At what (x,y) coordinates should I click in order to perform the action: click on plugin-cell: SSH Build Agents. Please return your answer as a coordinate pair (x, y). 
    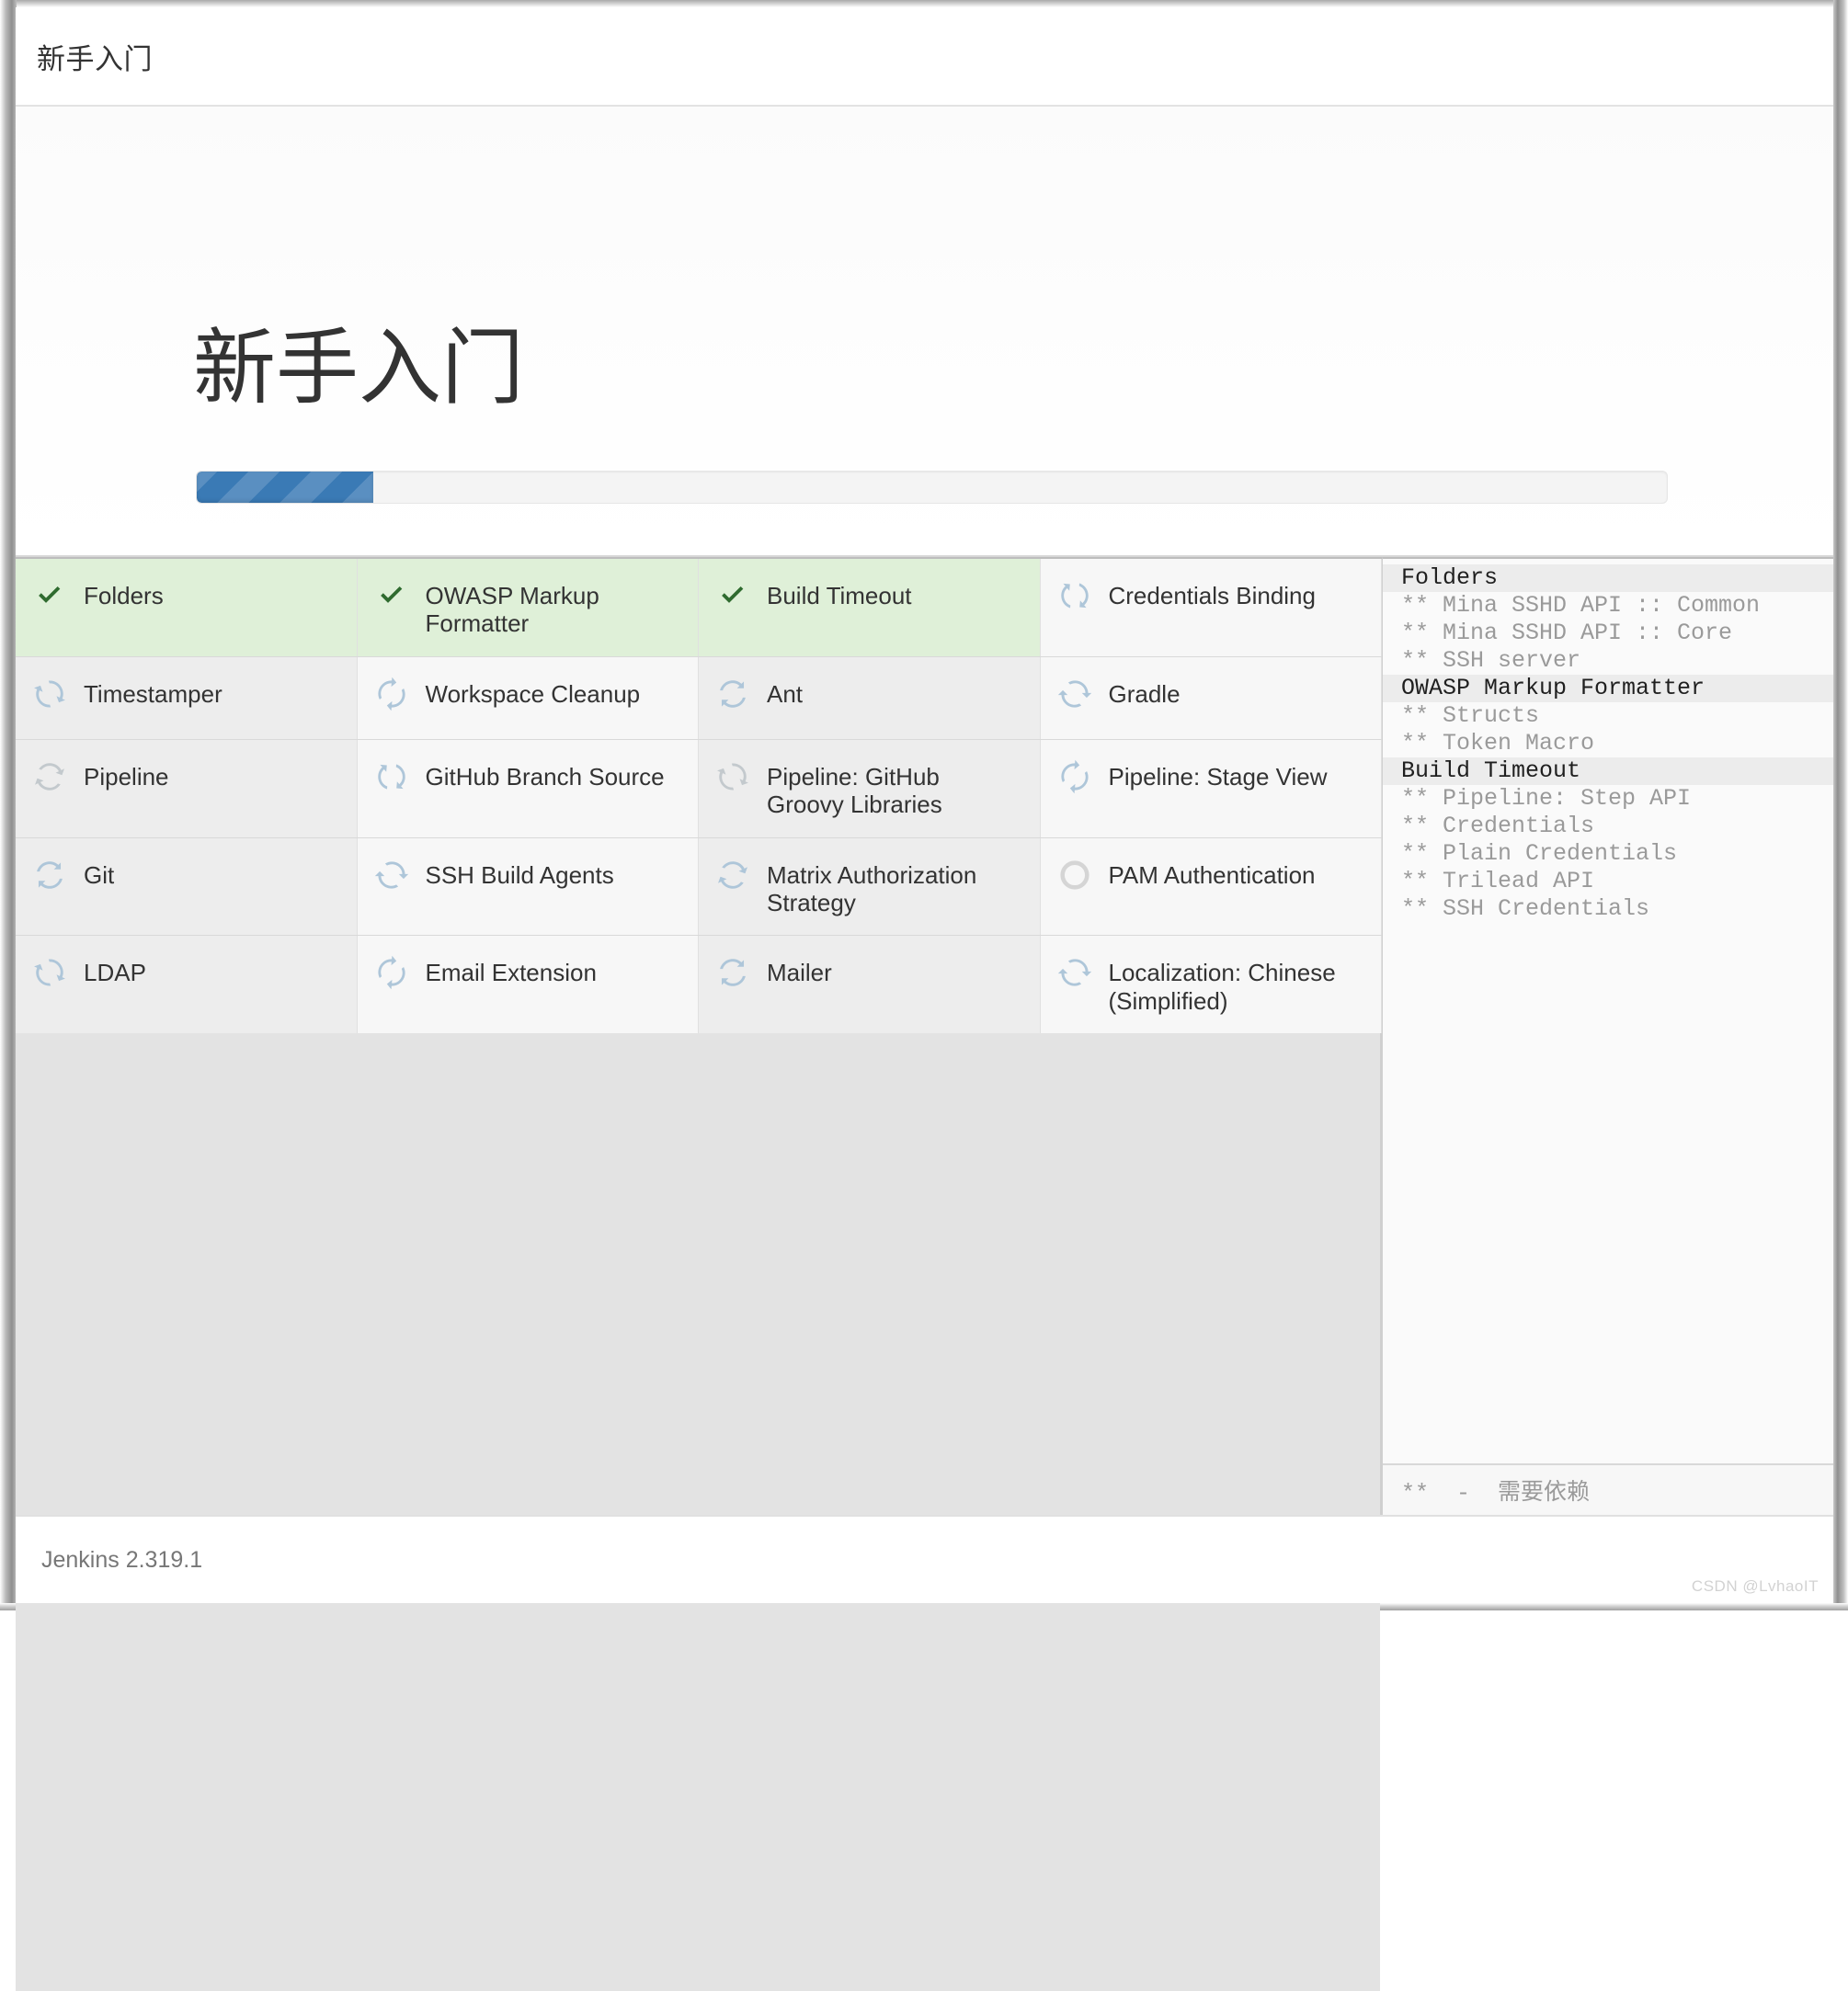
    Looking at the image, I should click on (528, 886).